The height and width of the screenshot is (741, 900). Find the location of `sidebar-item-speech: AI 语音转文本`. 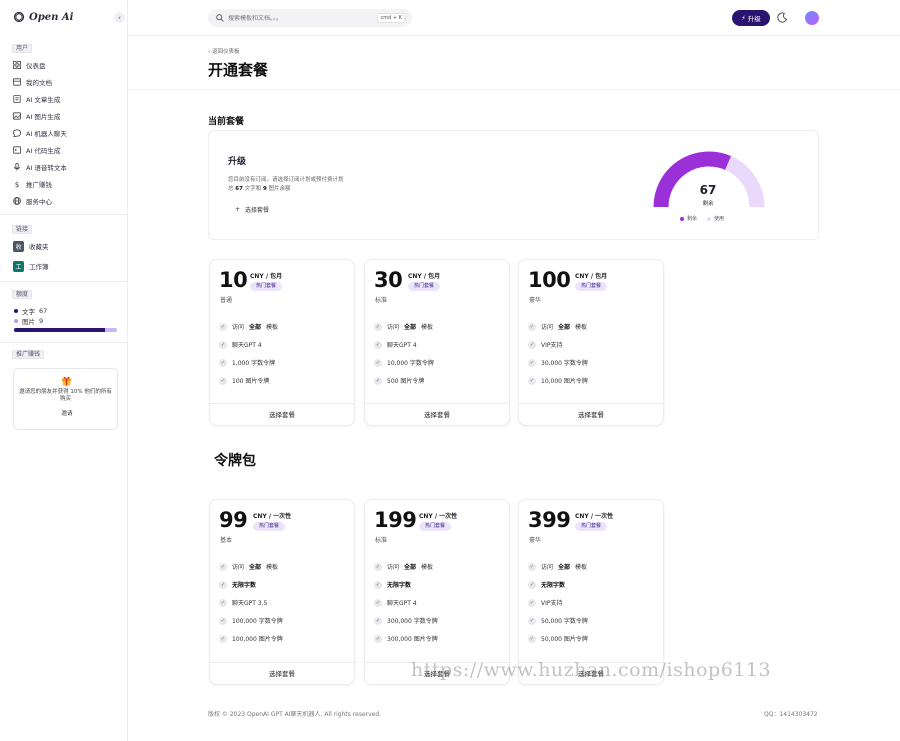

sidebar-item-speech: AI 语音转文本 is located at coordinates (40, 167).